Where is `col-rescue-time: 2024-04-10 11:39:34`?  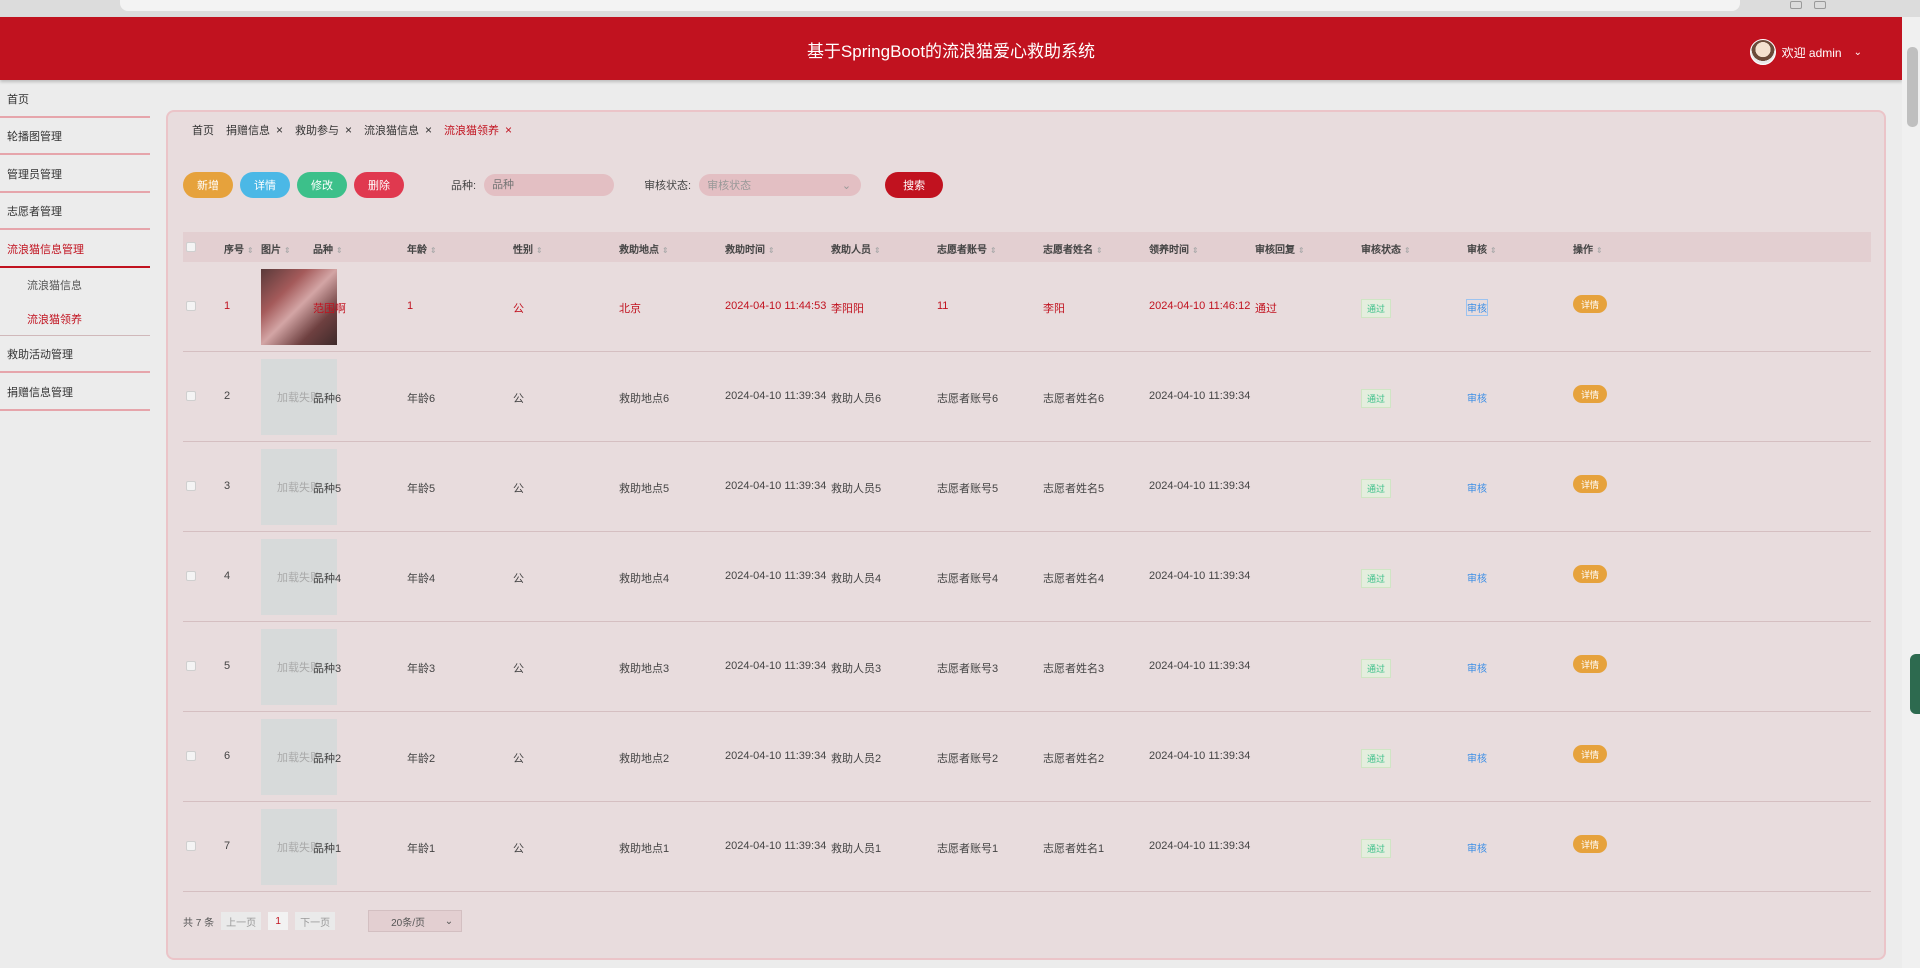 col-rescue-time: 2024-04-10 11:39:34 is located at coordinates (776, 576).